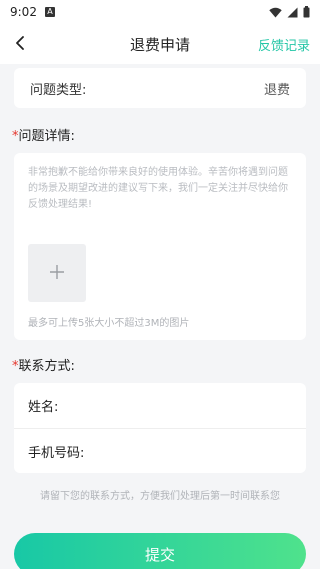 This screenshot has width=320, height=569. I want to click on page-title: 退费申请, so click(159, 44).